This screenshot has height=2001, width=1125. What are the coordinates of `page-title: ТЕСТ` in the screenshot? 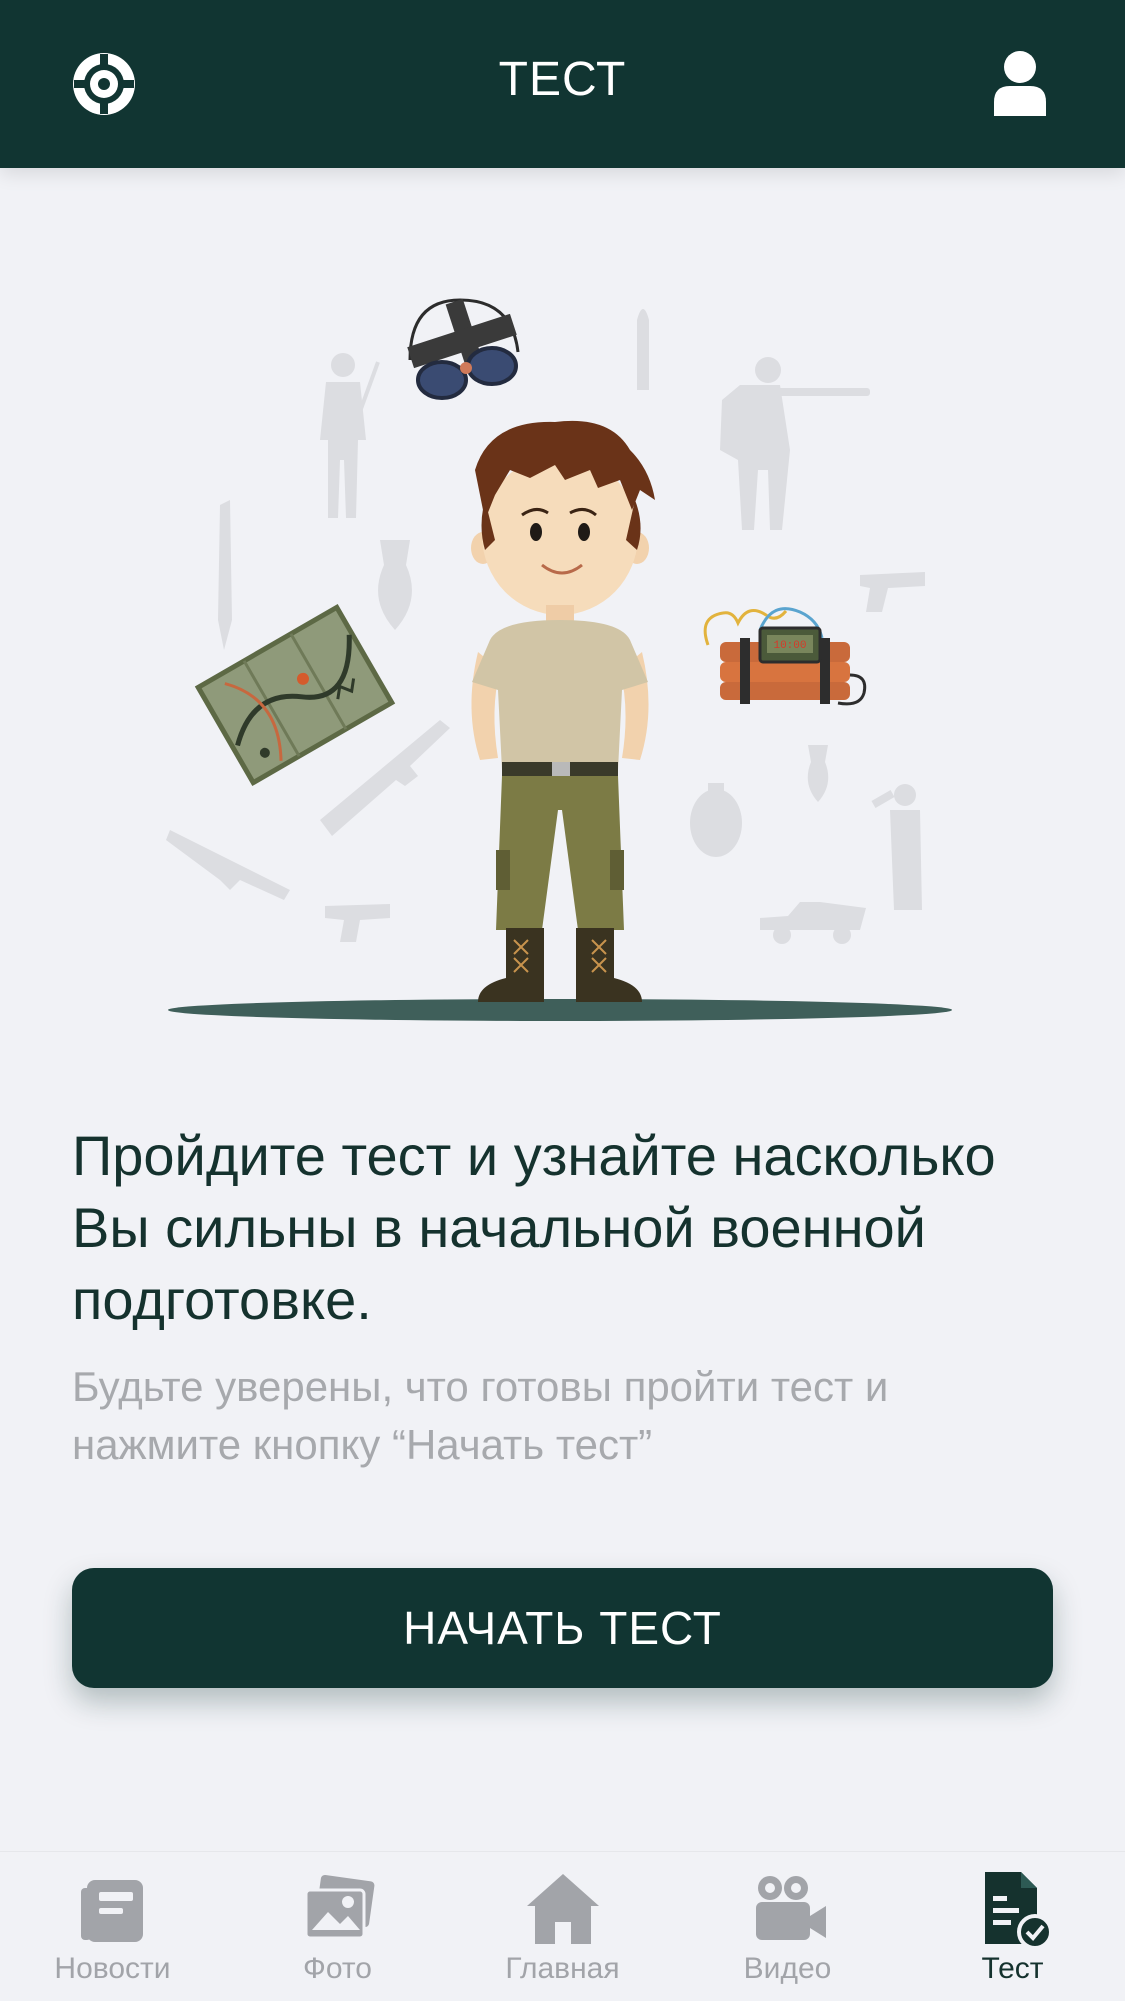 It's located at (562, 79).